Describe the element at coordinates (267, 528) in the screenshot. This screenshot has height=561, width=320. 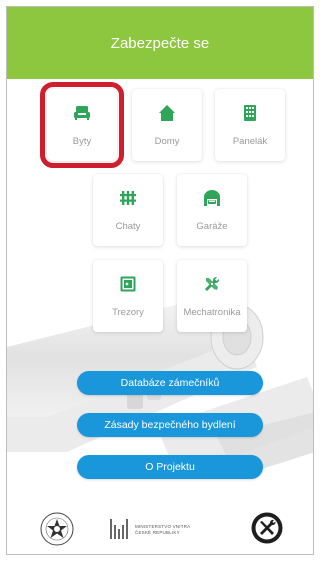
I see `tools-badge-icon` at that location.